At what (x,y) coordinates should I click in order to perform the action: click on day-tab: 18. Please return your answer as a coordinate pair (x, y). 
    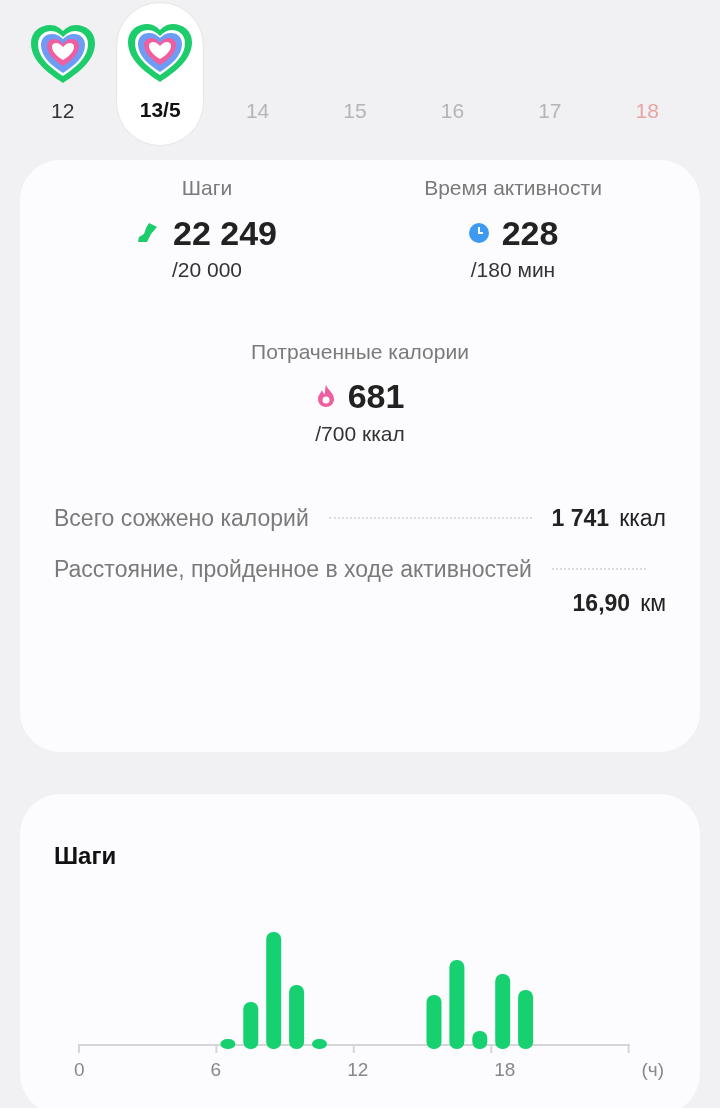
    Looking at the image, I should click on (647, 74).